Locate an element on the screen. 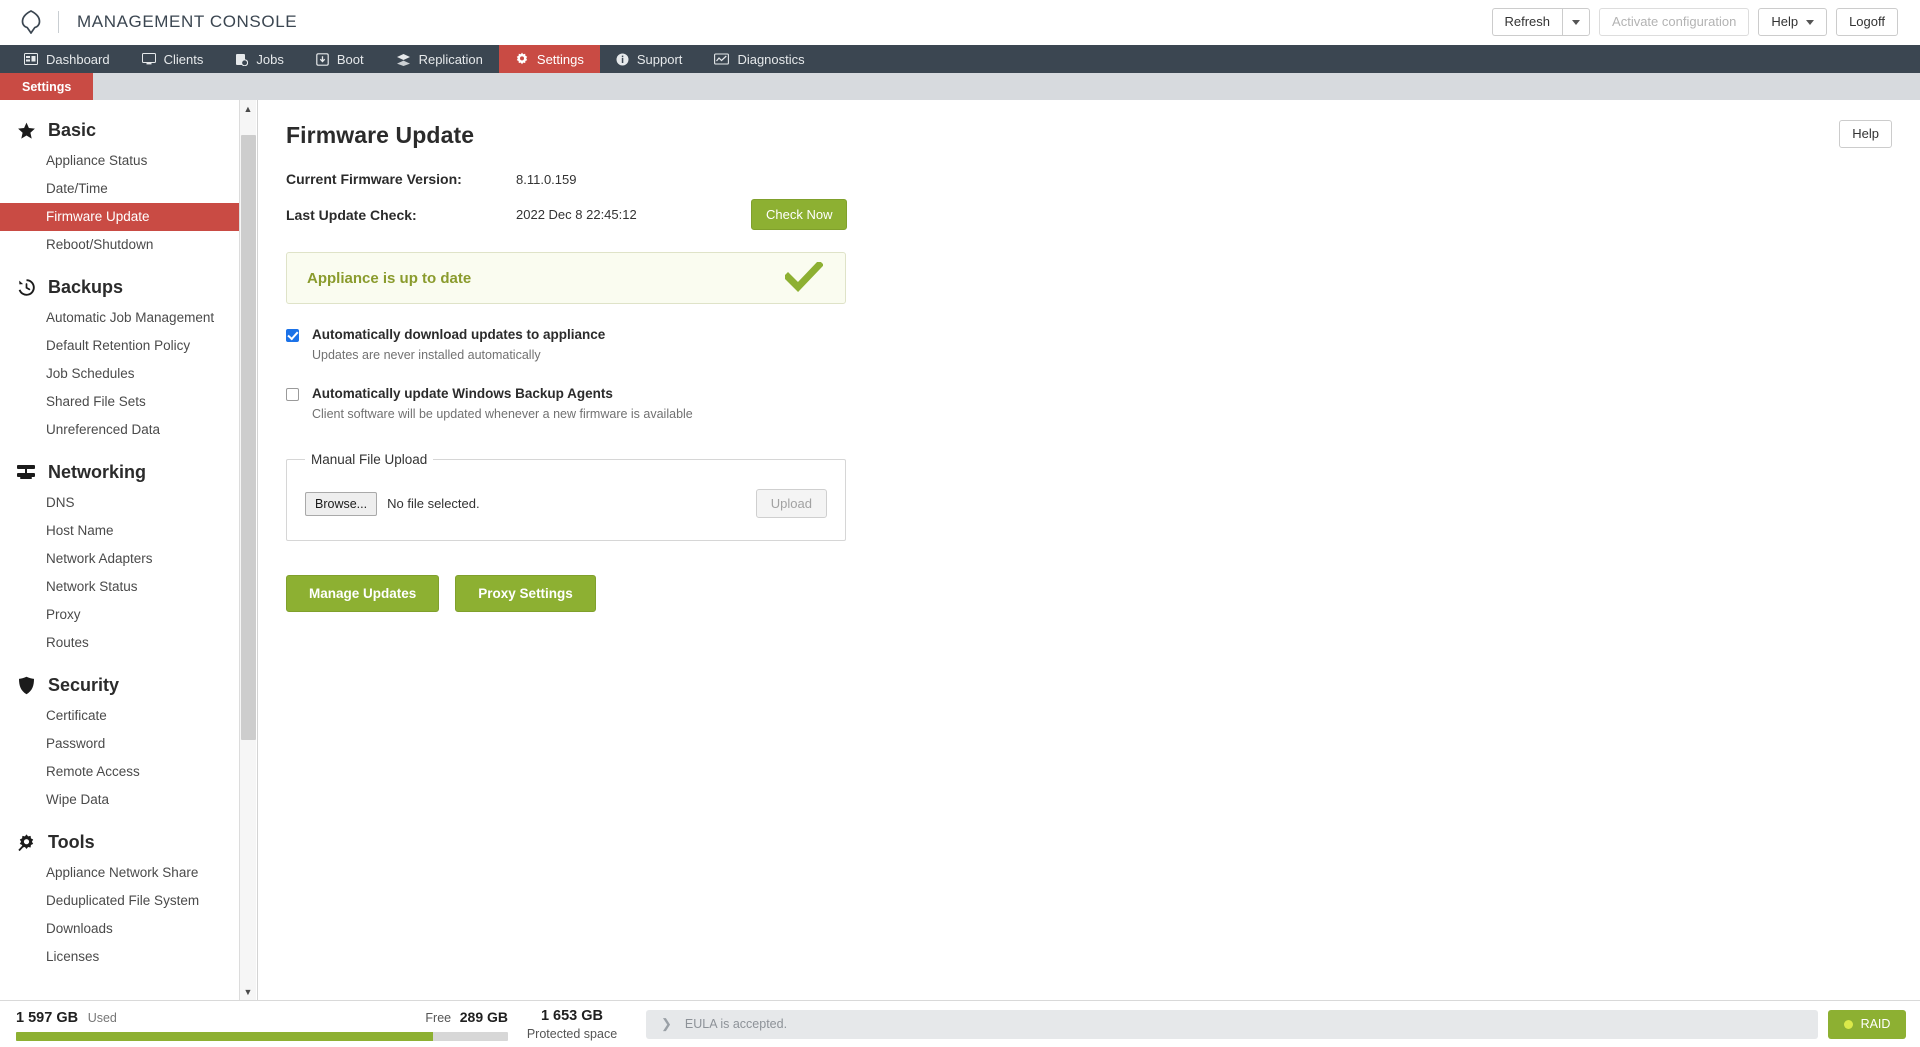 The image size is (1920, 1047). sidebar-item-dns: DNS is located at coordinates (119, 503).